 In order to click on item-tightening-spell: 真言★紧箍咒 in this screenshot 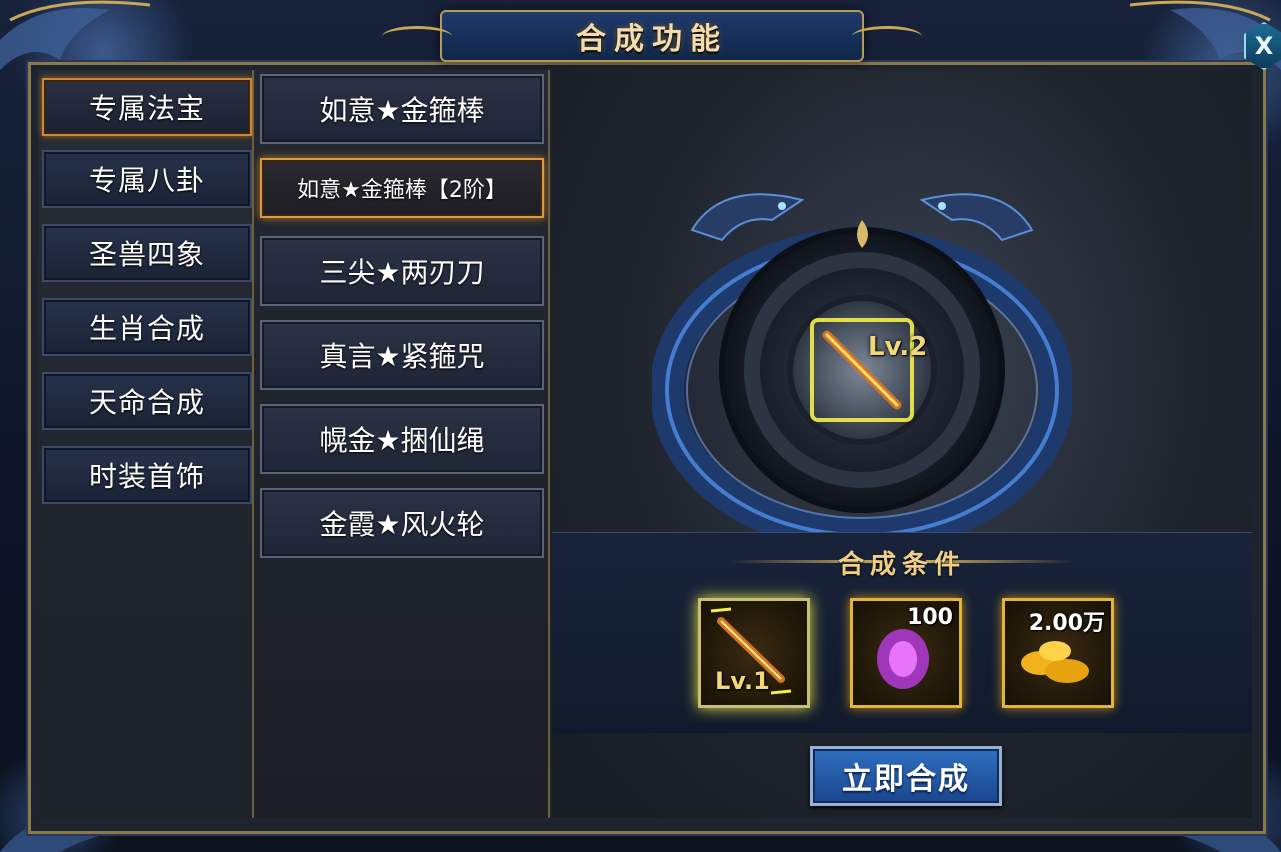, I will do `click(402, 355)`.